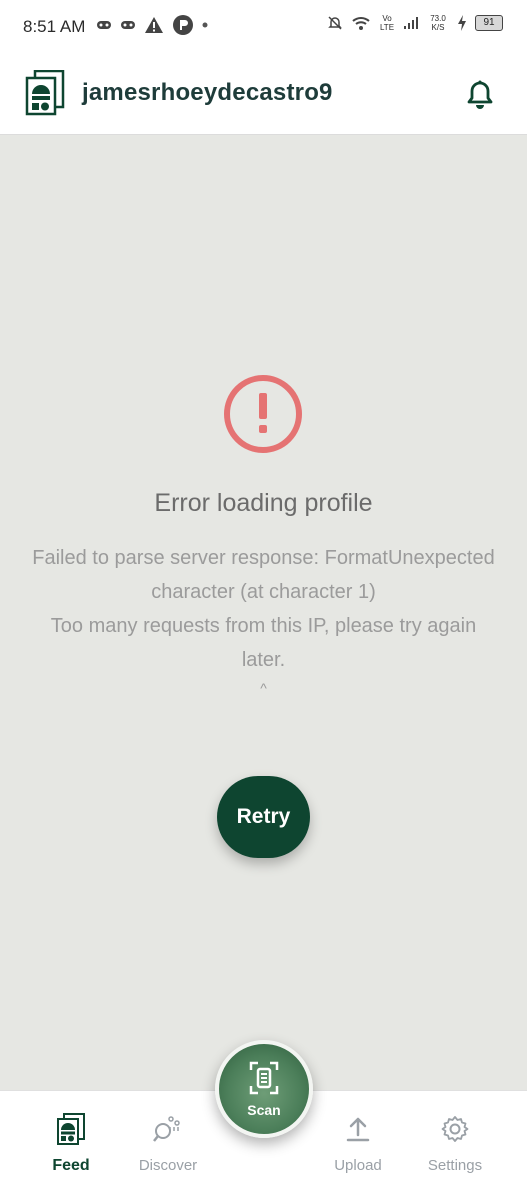  What do you see at coordinates (480, 95) in the screenshot?
I see `bell-icon` at bounding box center [480, 95].